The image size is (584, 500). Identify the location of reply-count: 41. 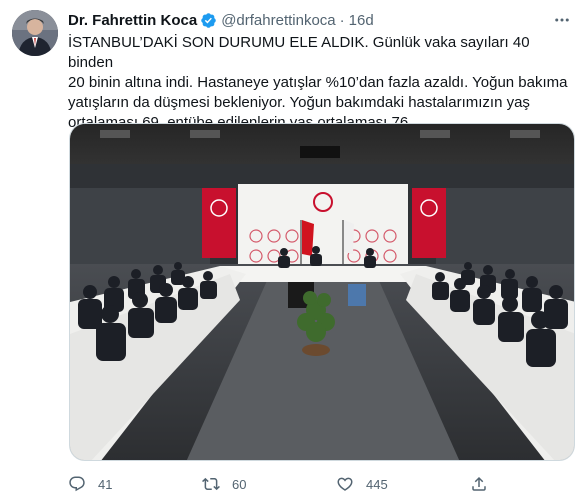
(105, 484).